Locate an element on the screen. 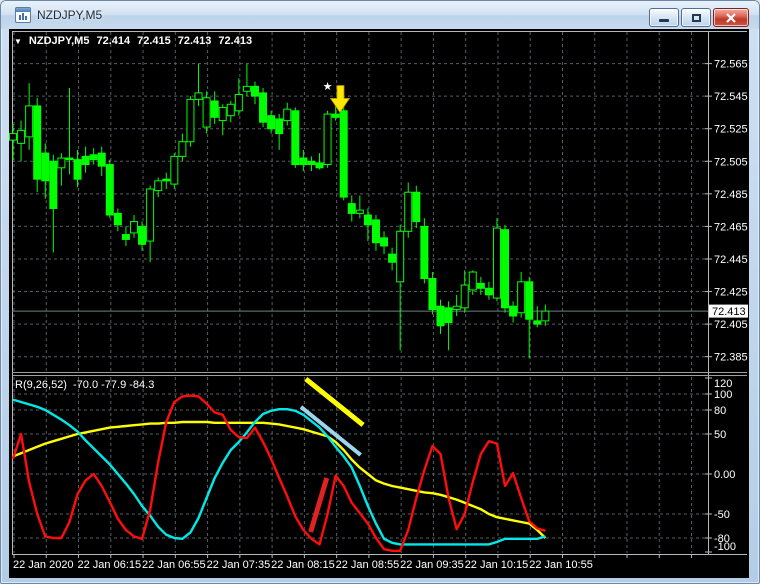 The height and width of the screenshot is (584, 760). icon-bar is located at coordinates (23, 16).